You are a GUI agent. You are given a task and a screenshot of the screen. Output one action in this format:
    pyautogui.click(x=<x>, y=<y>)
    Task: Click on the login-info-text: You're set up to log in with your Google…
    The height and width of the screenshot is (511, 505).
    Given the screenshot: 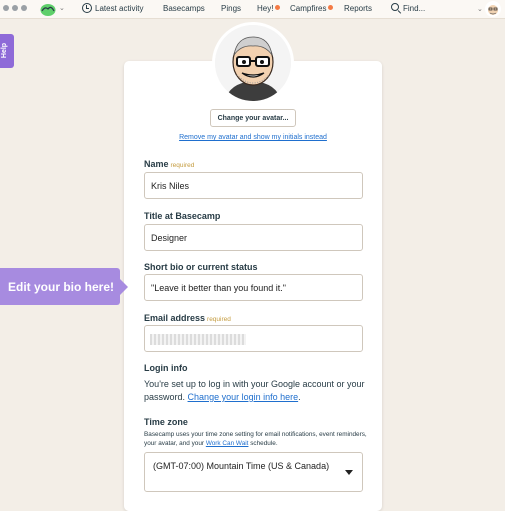 What is the action you would take?
    pyautogui.click(x=254, y=390)
    